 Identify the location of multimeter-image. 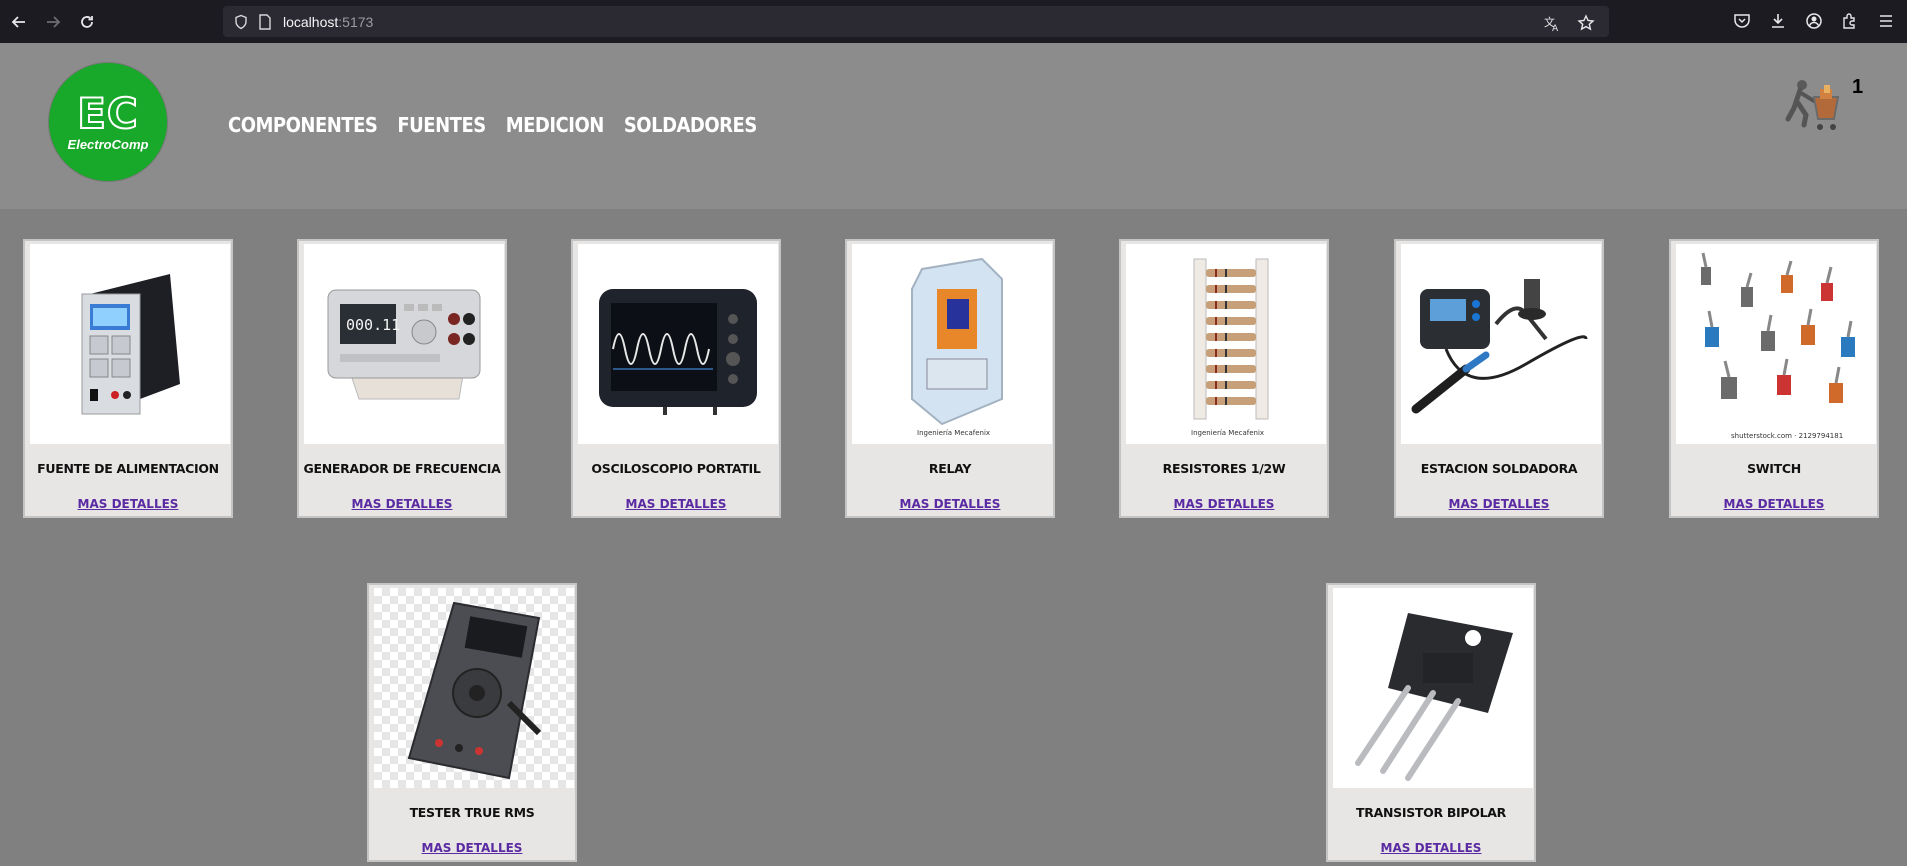
(474, 688).